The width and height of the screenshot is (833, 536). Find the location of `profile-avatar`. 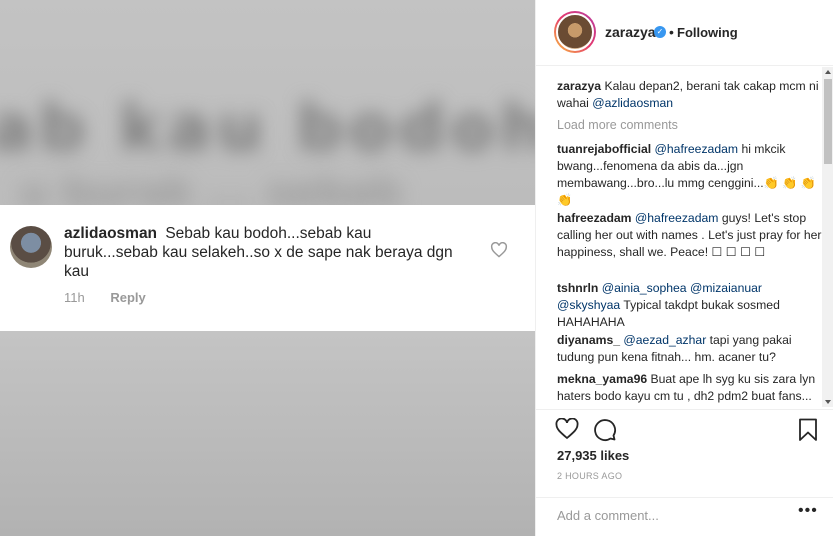

profile-avatar is located at coordinates (575, 32).